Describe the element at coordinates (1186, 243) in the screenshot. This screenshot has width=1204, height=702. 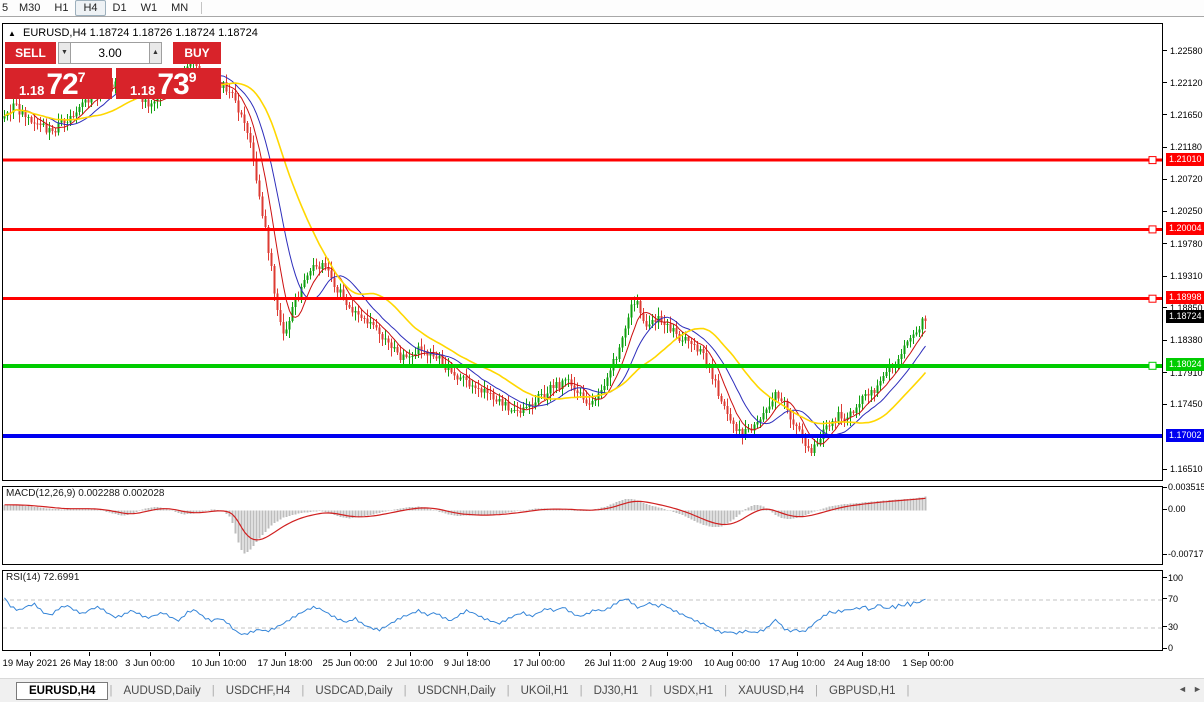
I see `price-tick-label: 1.19780` at that location.